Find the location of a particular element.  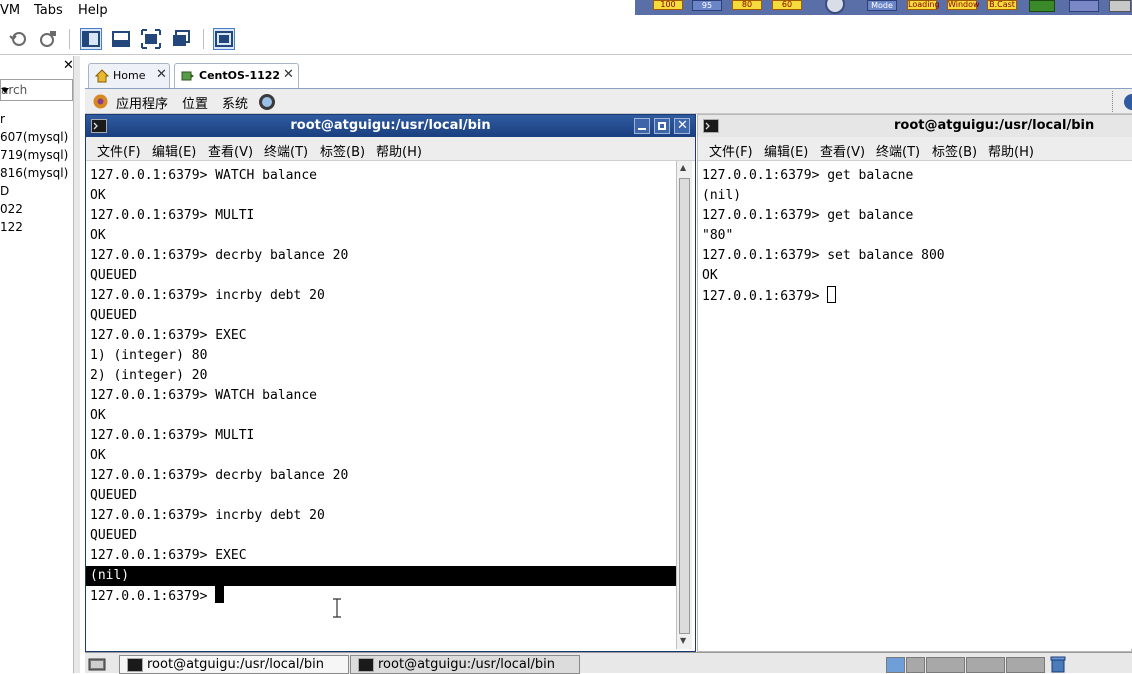

terminal-line: 1) (integer) 80 is located at coordinates (149, 355).